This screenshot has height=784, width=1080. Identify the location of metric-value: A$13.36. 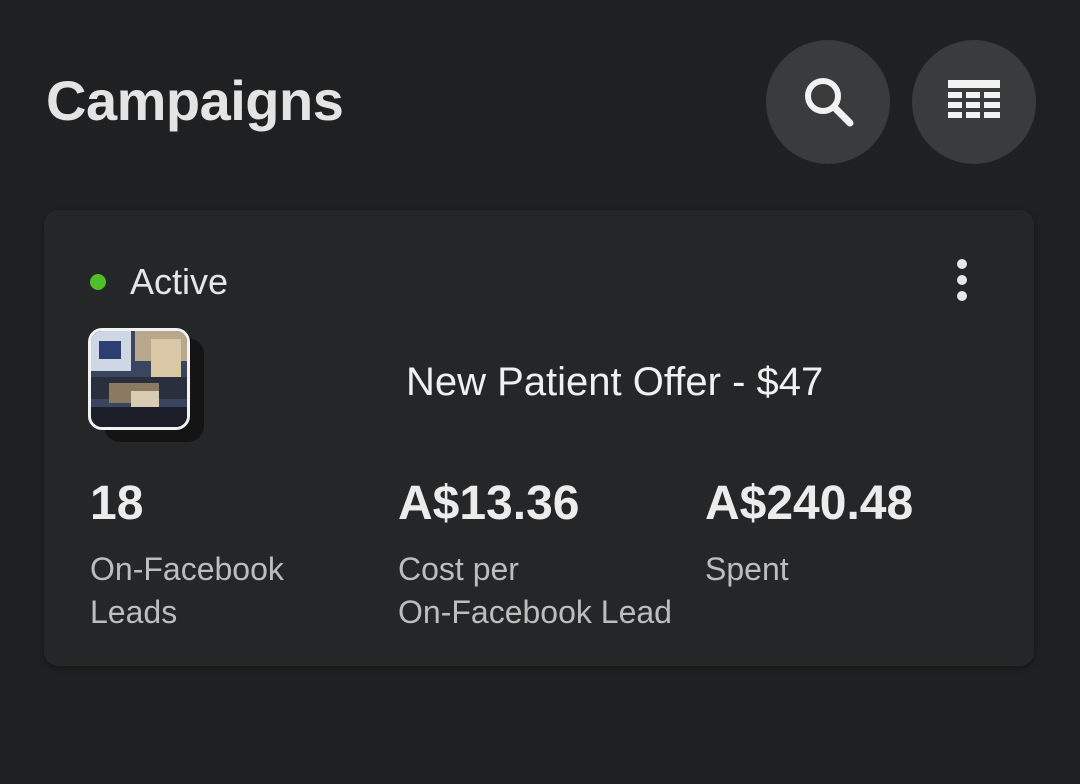
(489, 503).